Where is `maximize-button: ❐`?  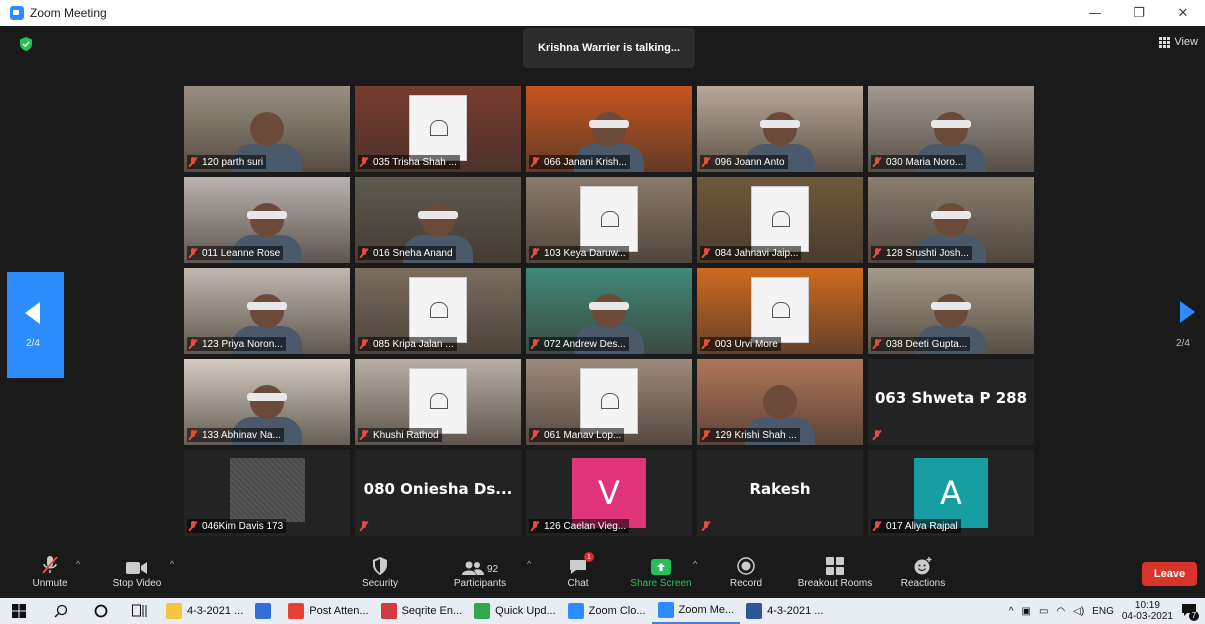 maximize-button: ❐ is located at coordinates (1139, 13).